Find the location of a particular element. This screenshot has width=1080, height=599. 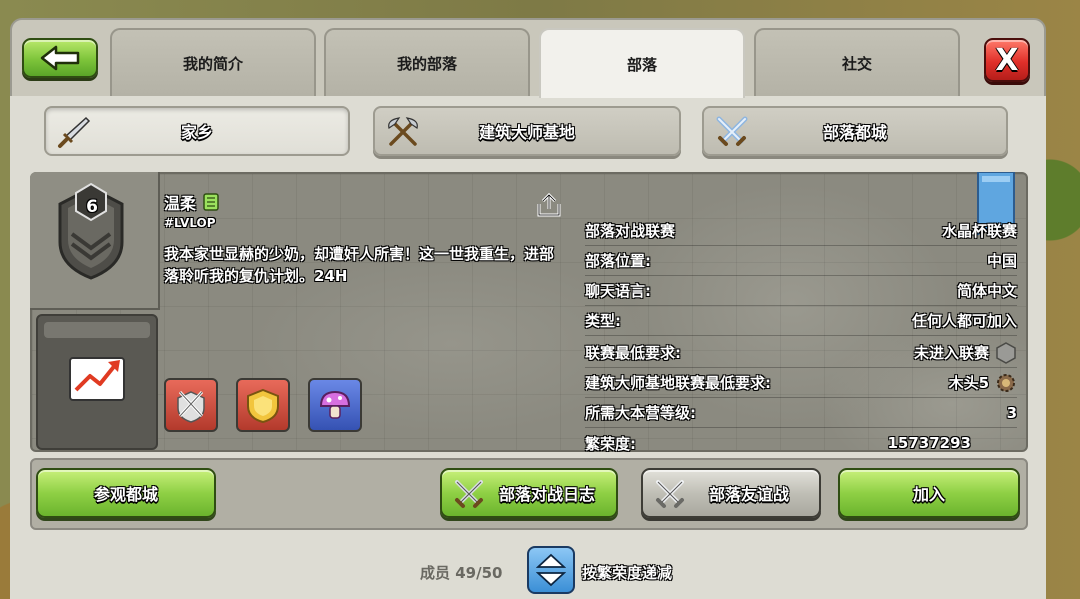

visit-capital-button: 参观都城 is located at coordinates (126, 493).